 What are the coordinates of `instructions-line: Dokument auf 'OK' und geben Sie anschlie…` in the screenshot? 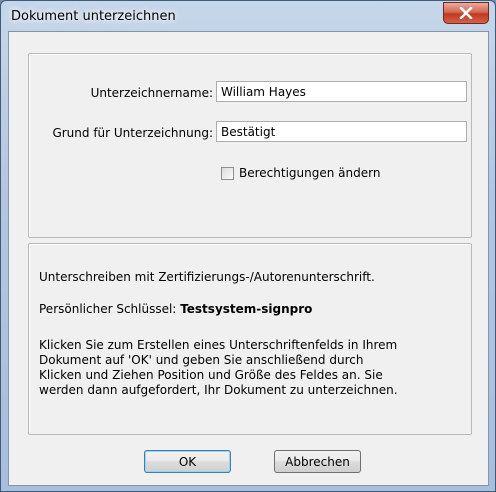 It's located at (201, 360).